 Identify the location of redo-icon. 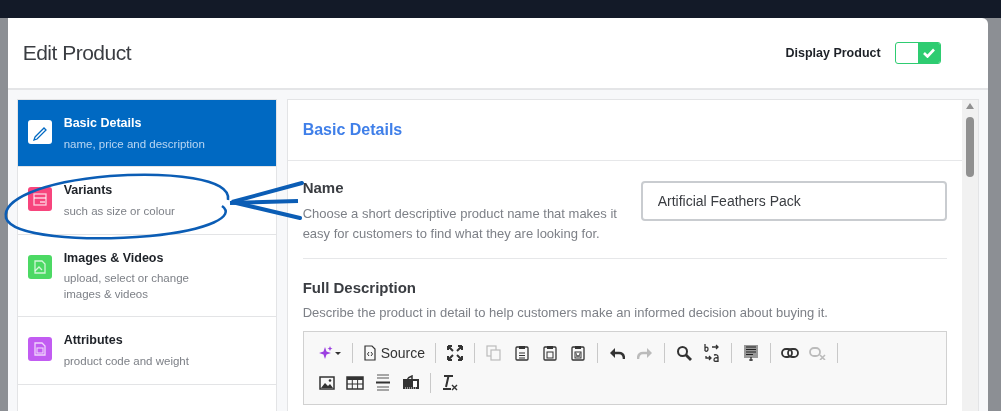
(645, 353).